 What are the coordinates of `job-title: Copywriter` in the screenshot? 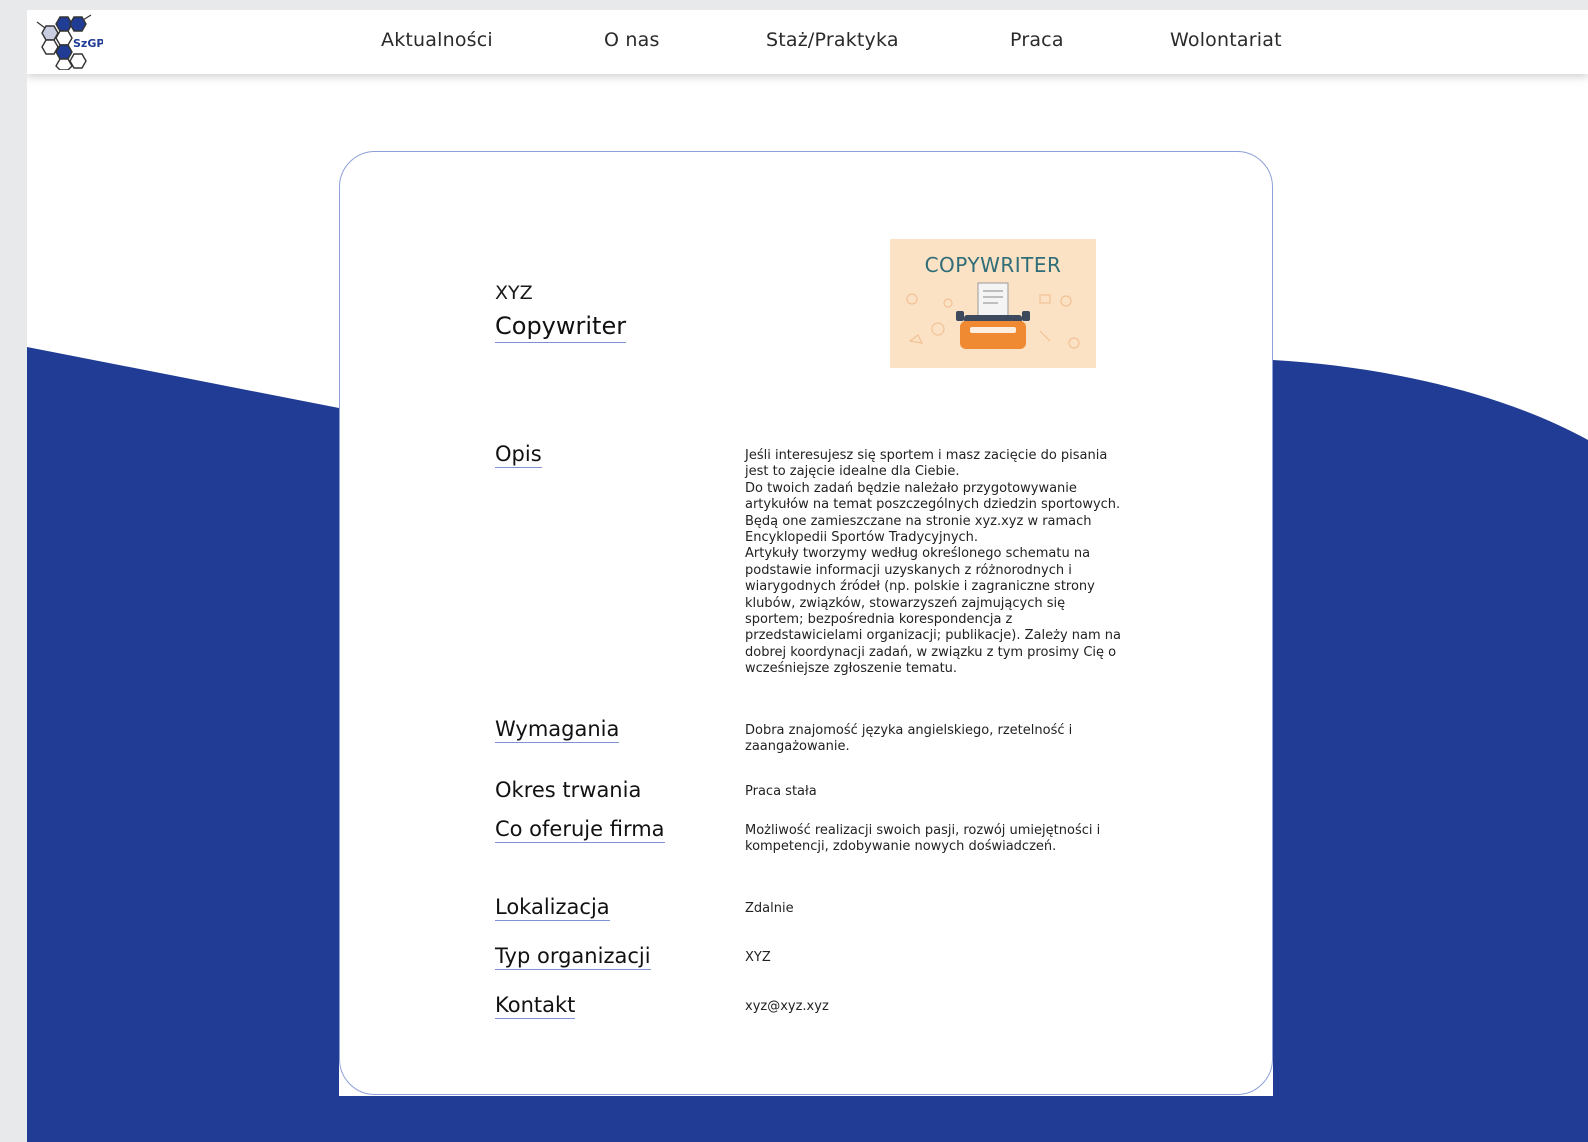 It's located at (561, 327).